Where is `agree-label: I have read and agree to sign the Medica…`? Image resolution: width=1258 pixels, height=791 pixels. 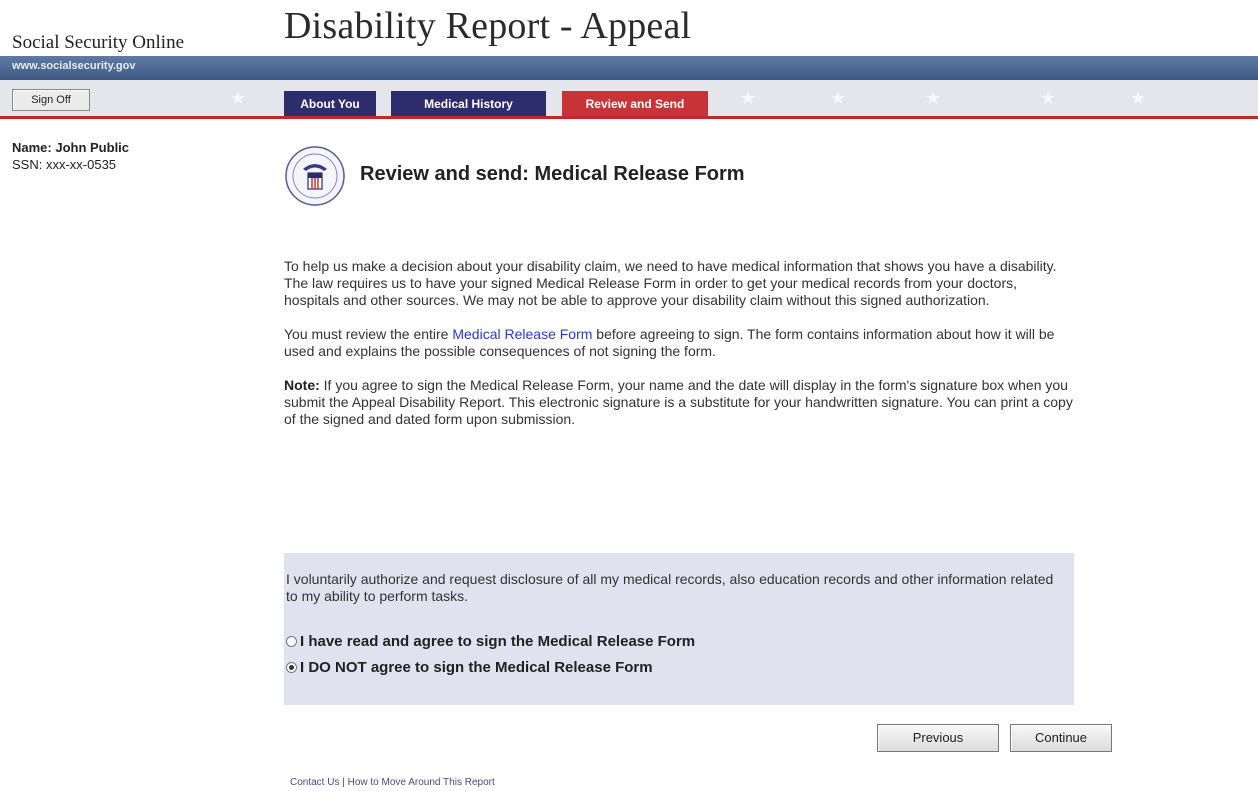 agree-label: I have read and agree to sign the Medica… is located at coordinates (497, 641).